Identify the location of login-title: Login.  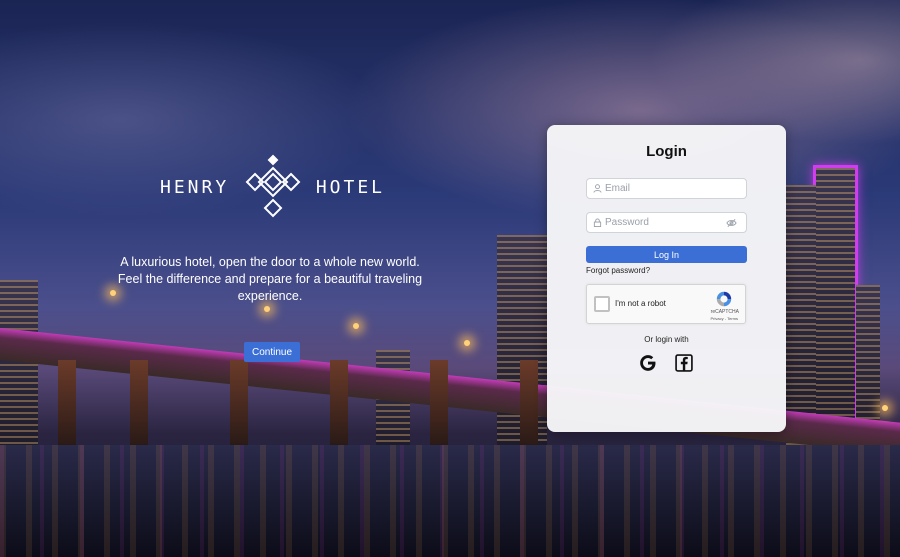
(666, 151).